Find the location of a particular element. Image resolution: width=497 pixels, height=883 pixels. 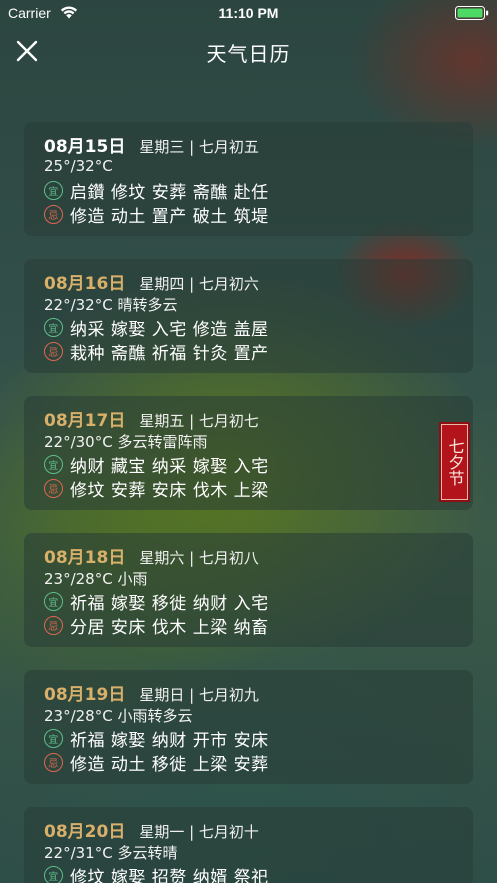

yi-row: 宜 修坟 嫁娶 招赘 纳婿 祭祀 is located at coordinates (248, 873).